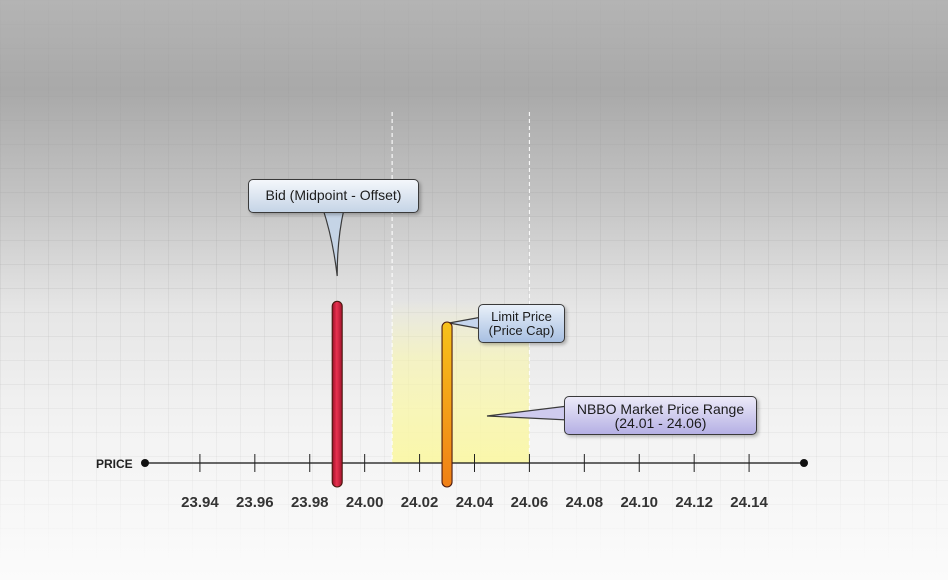  What do you see at coordinates (694, 502) in the screenshot?
I see `tick-label: 24.12` at bounding box center [694, 502].